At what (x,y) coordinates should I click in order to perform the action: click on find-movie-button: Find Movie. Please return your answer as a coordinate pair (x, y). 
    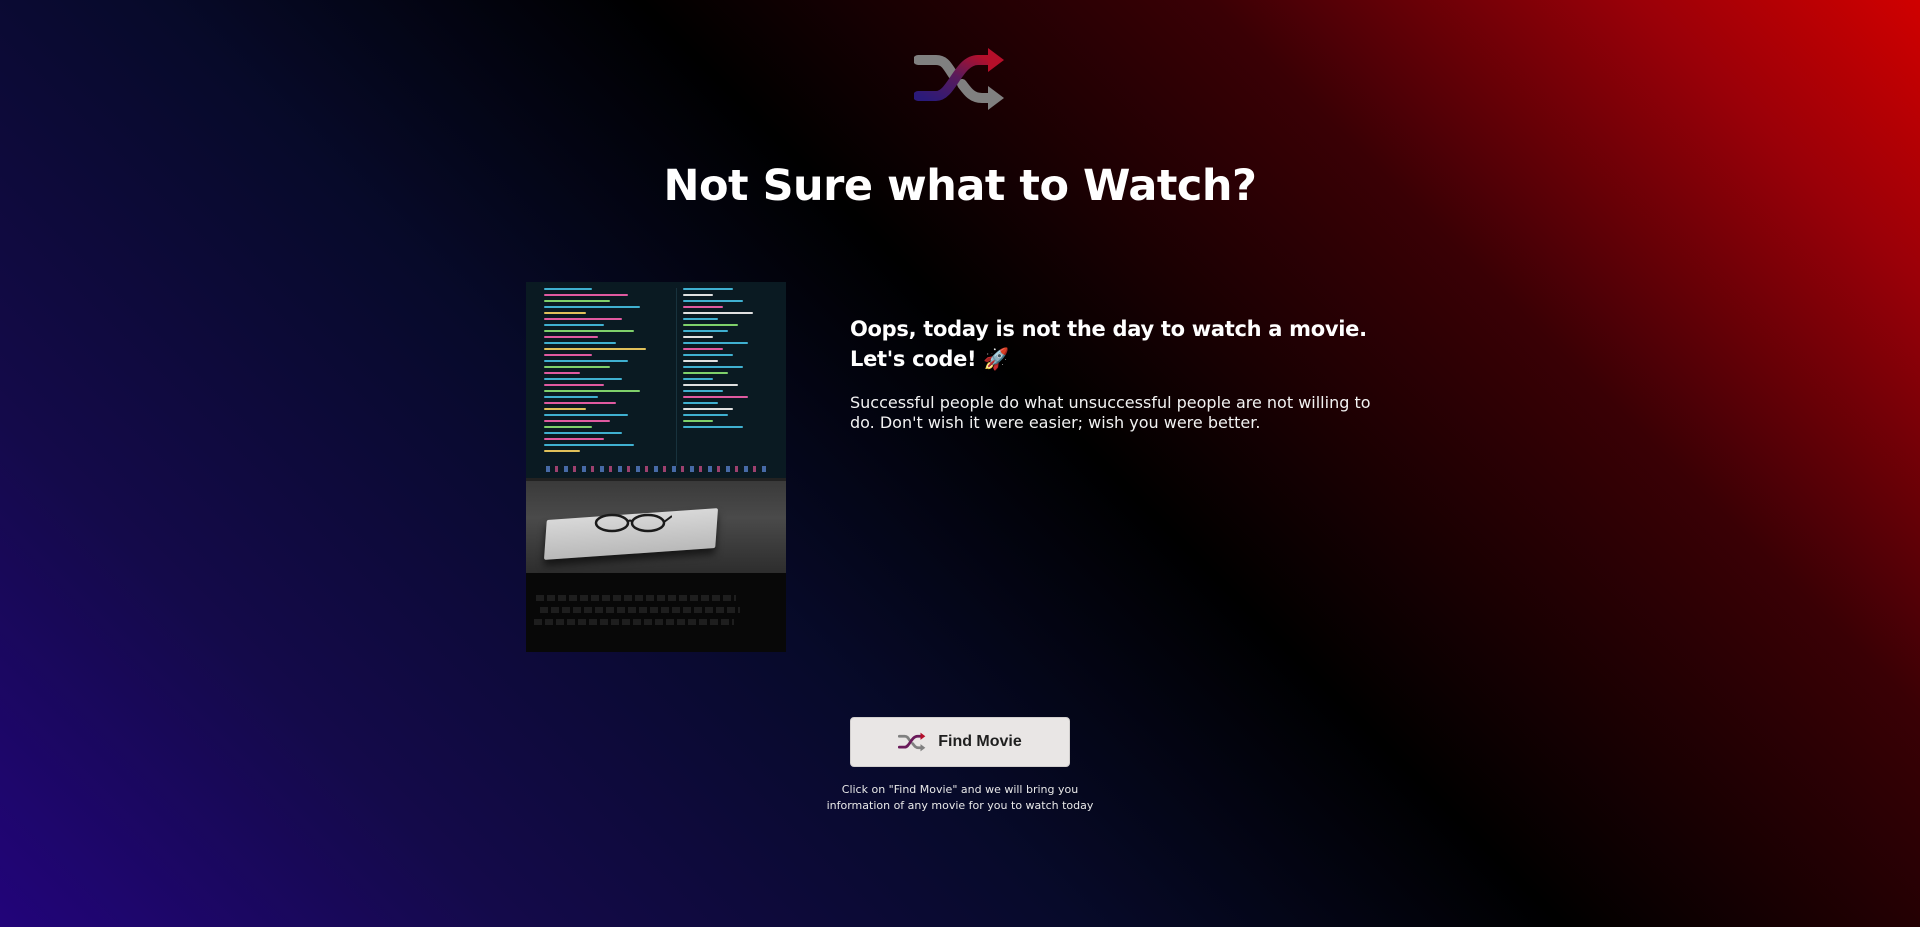
    Looking at the image, I should click on (960, 742).